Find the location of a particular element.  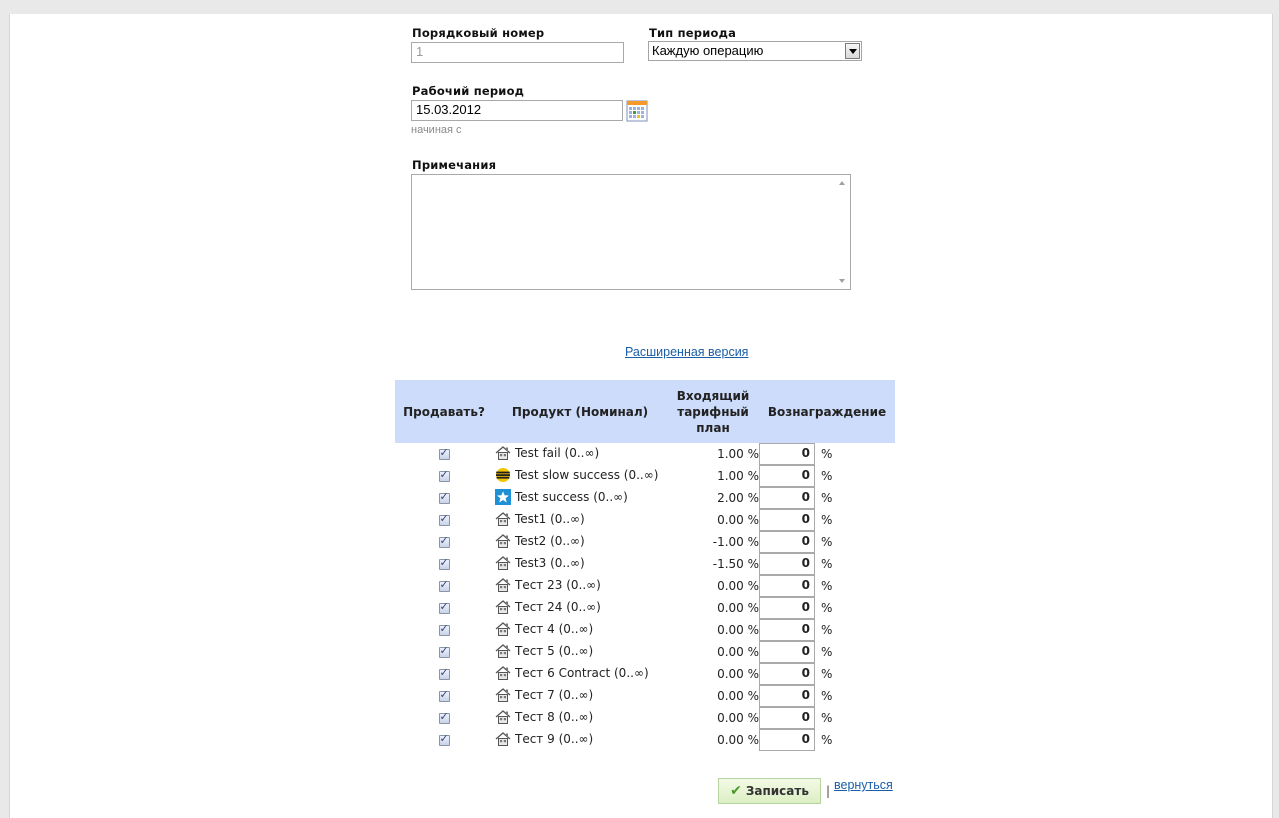

table-row: Test1 (0..∞) 0.00 %0% is located at coordinates (645, 520).